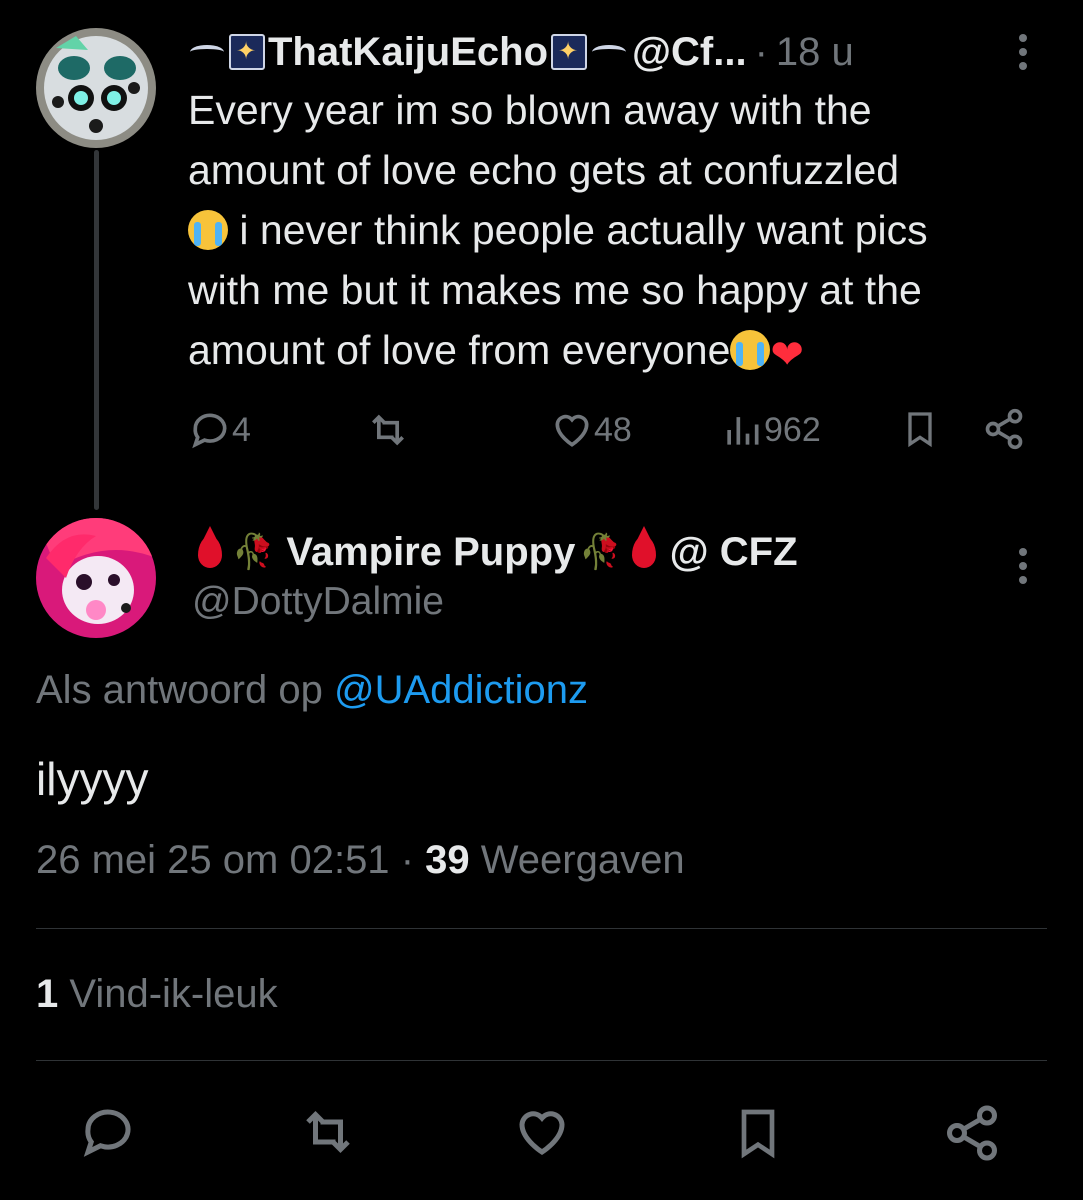  What do you see at coordinates (1023, 569) in the screenshot?
I see `reply-more-icon` at bounding box center [1023, 569].